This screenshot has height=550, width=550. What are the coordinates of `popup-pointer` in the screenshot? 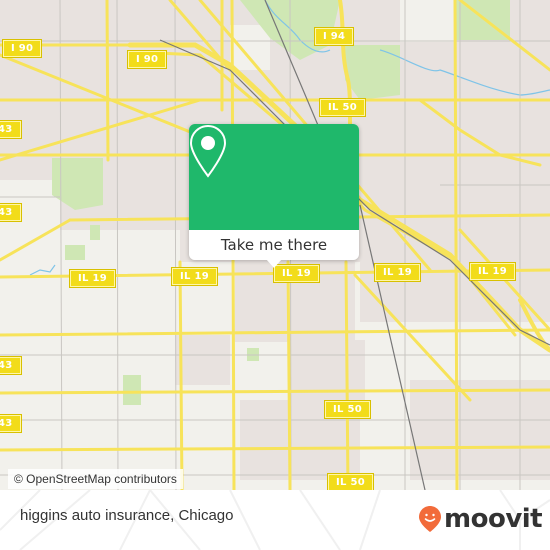 It's located at (274, 263).